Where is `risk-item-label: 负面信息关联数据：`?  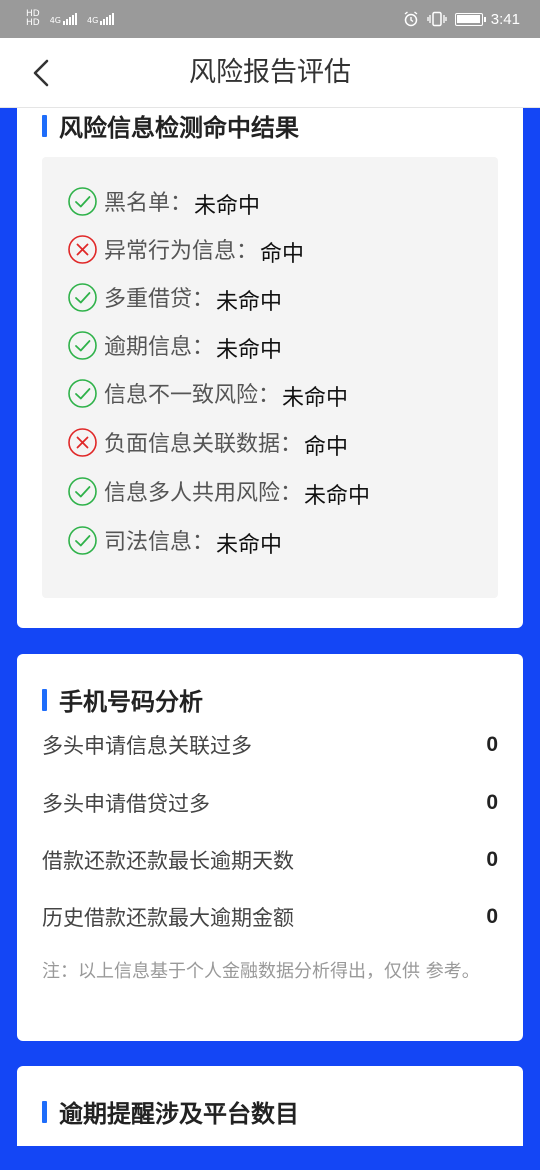
risk-item-label: 负面信息关联数据： is located at coordinates (203, 444).